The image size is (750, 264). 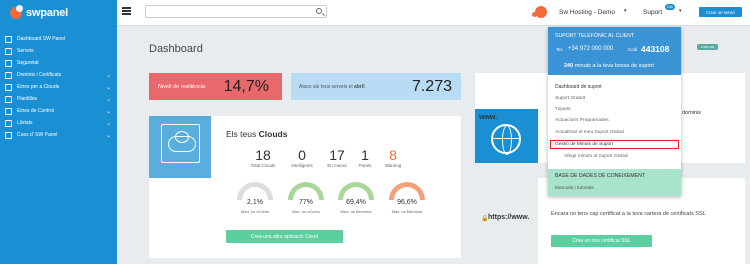 What do you see at coordinates (8, 63) in the screenshot?
I see `shield-icon` at bounding box center [8, 63].